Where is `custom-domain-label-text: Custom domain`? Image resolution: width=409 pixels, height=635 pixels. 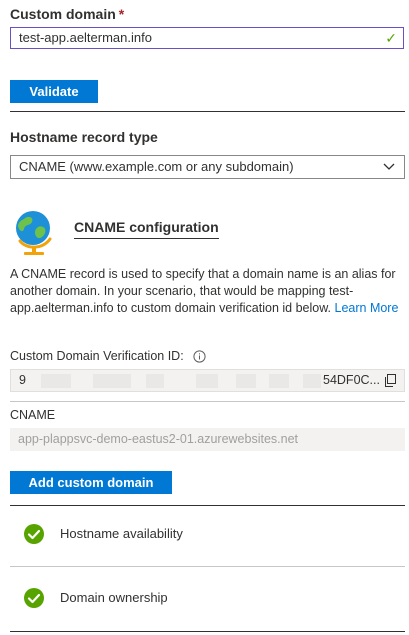
custom-domain-label-text: Custom domain is located at coordinates (63, 14).